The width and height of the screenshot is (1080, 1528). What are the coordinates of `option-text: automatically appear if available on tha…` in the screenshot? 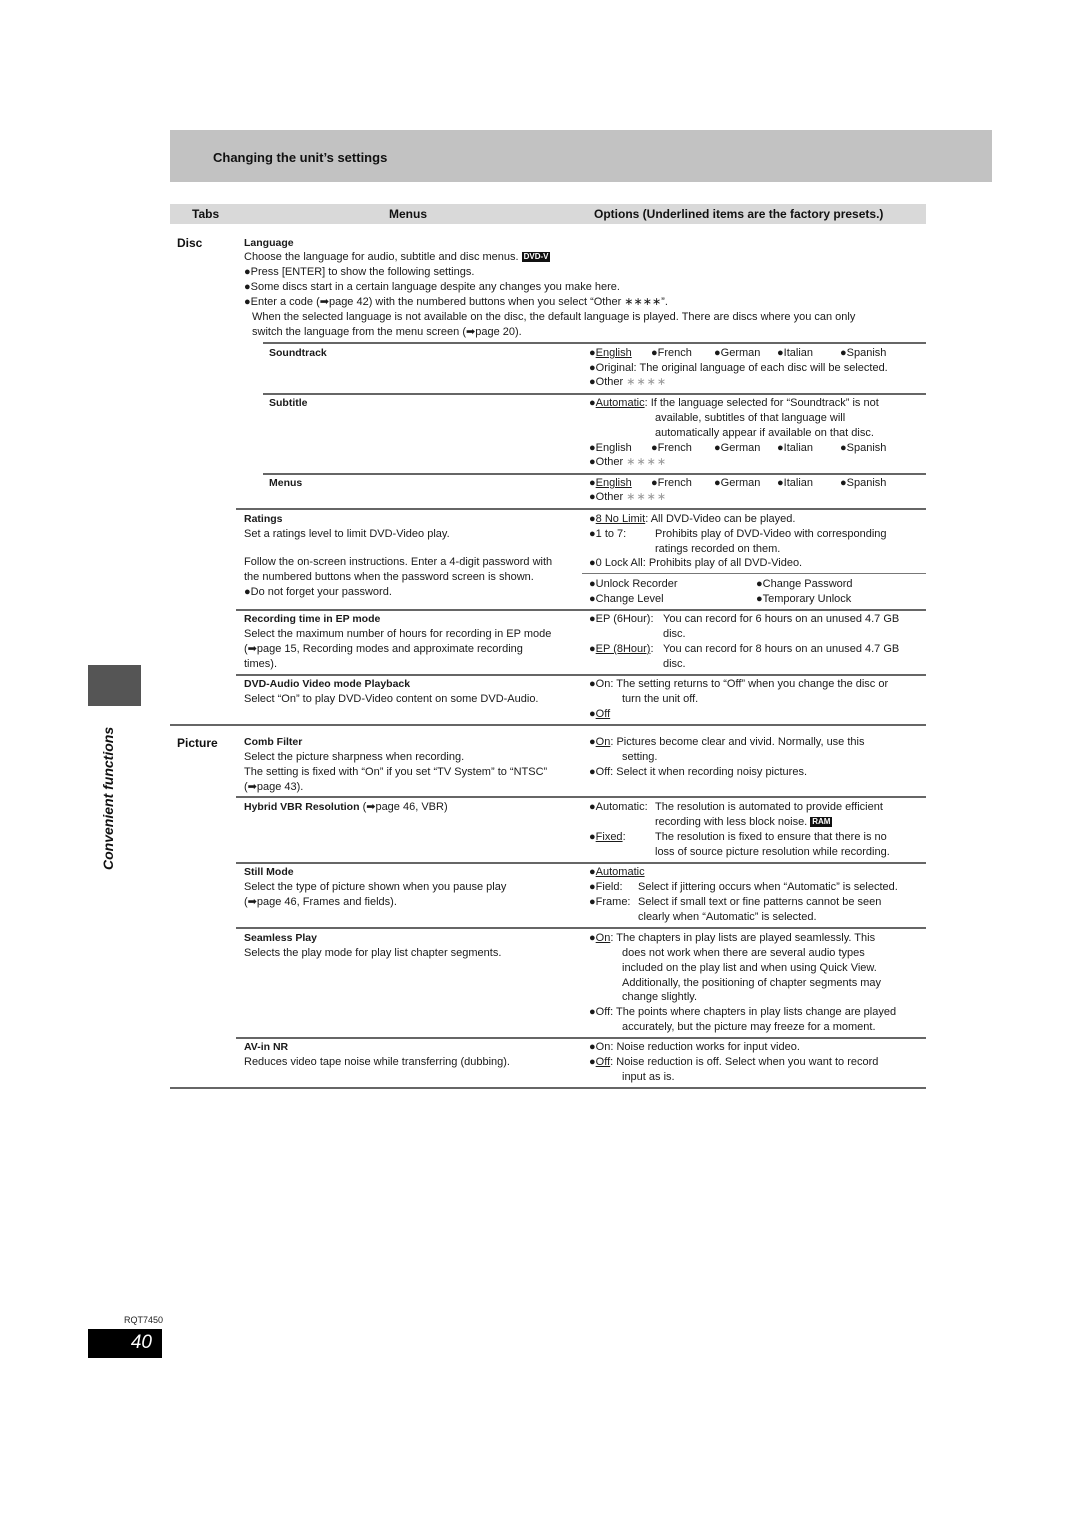 It's located at (764, 433).